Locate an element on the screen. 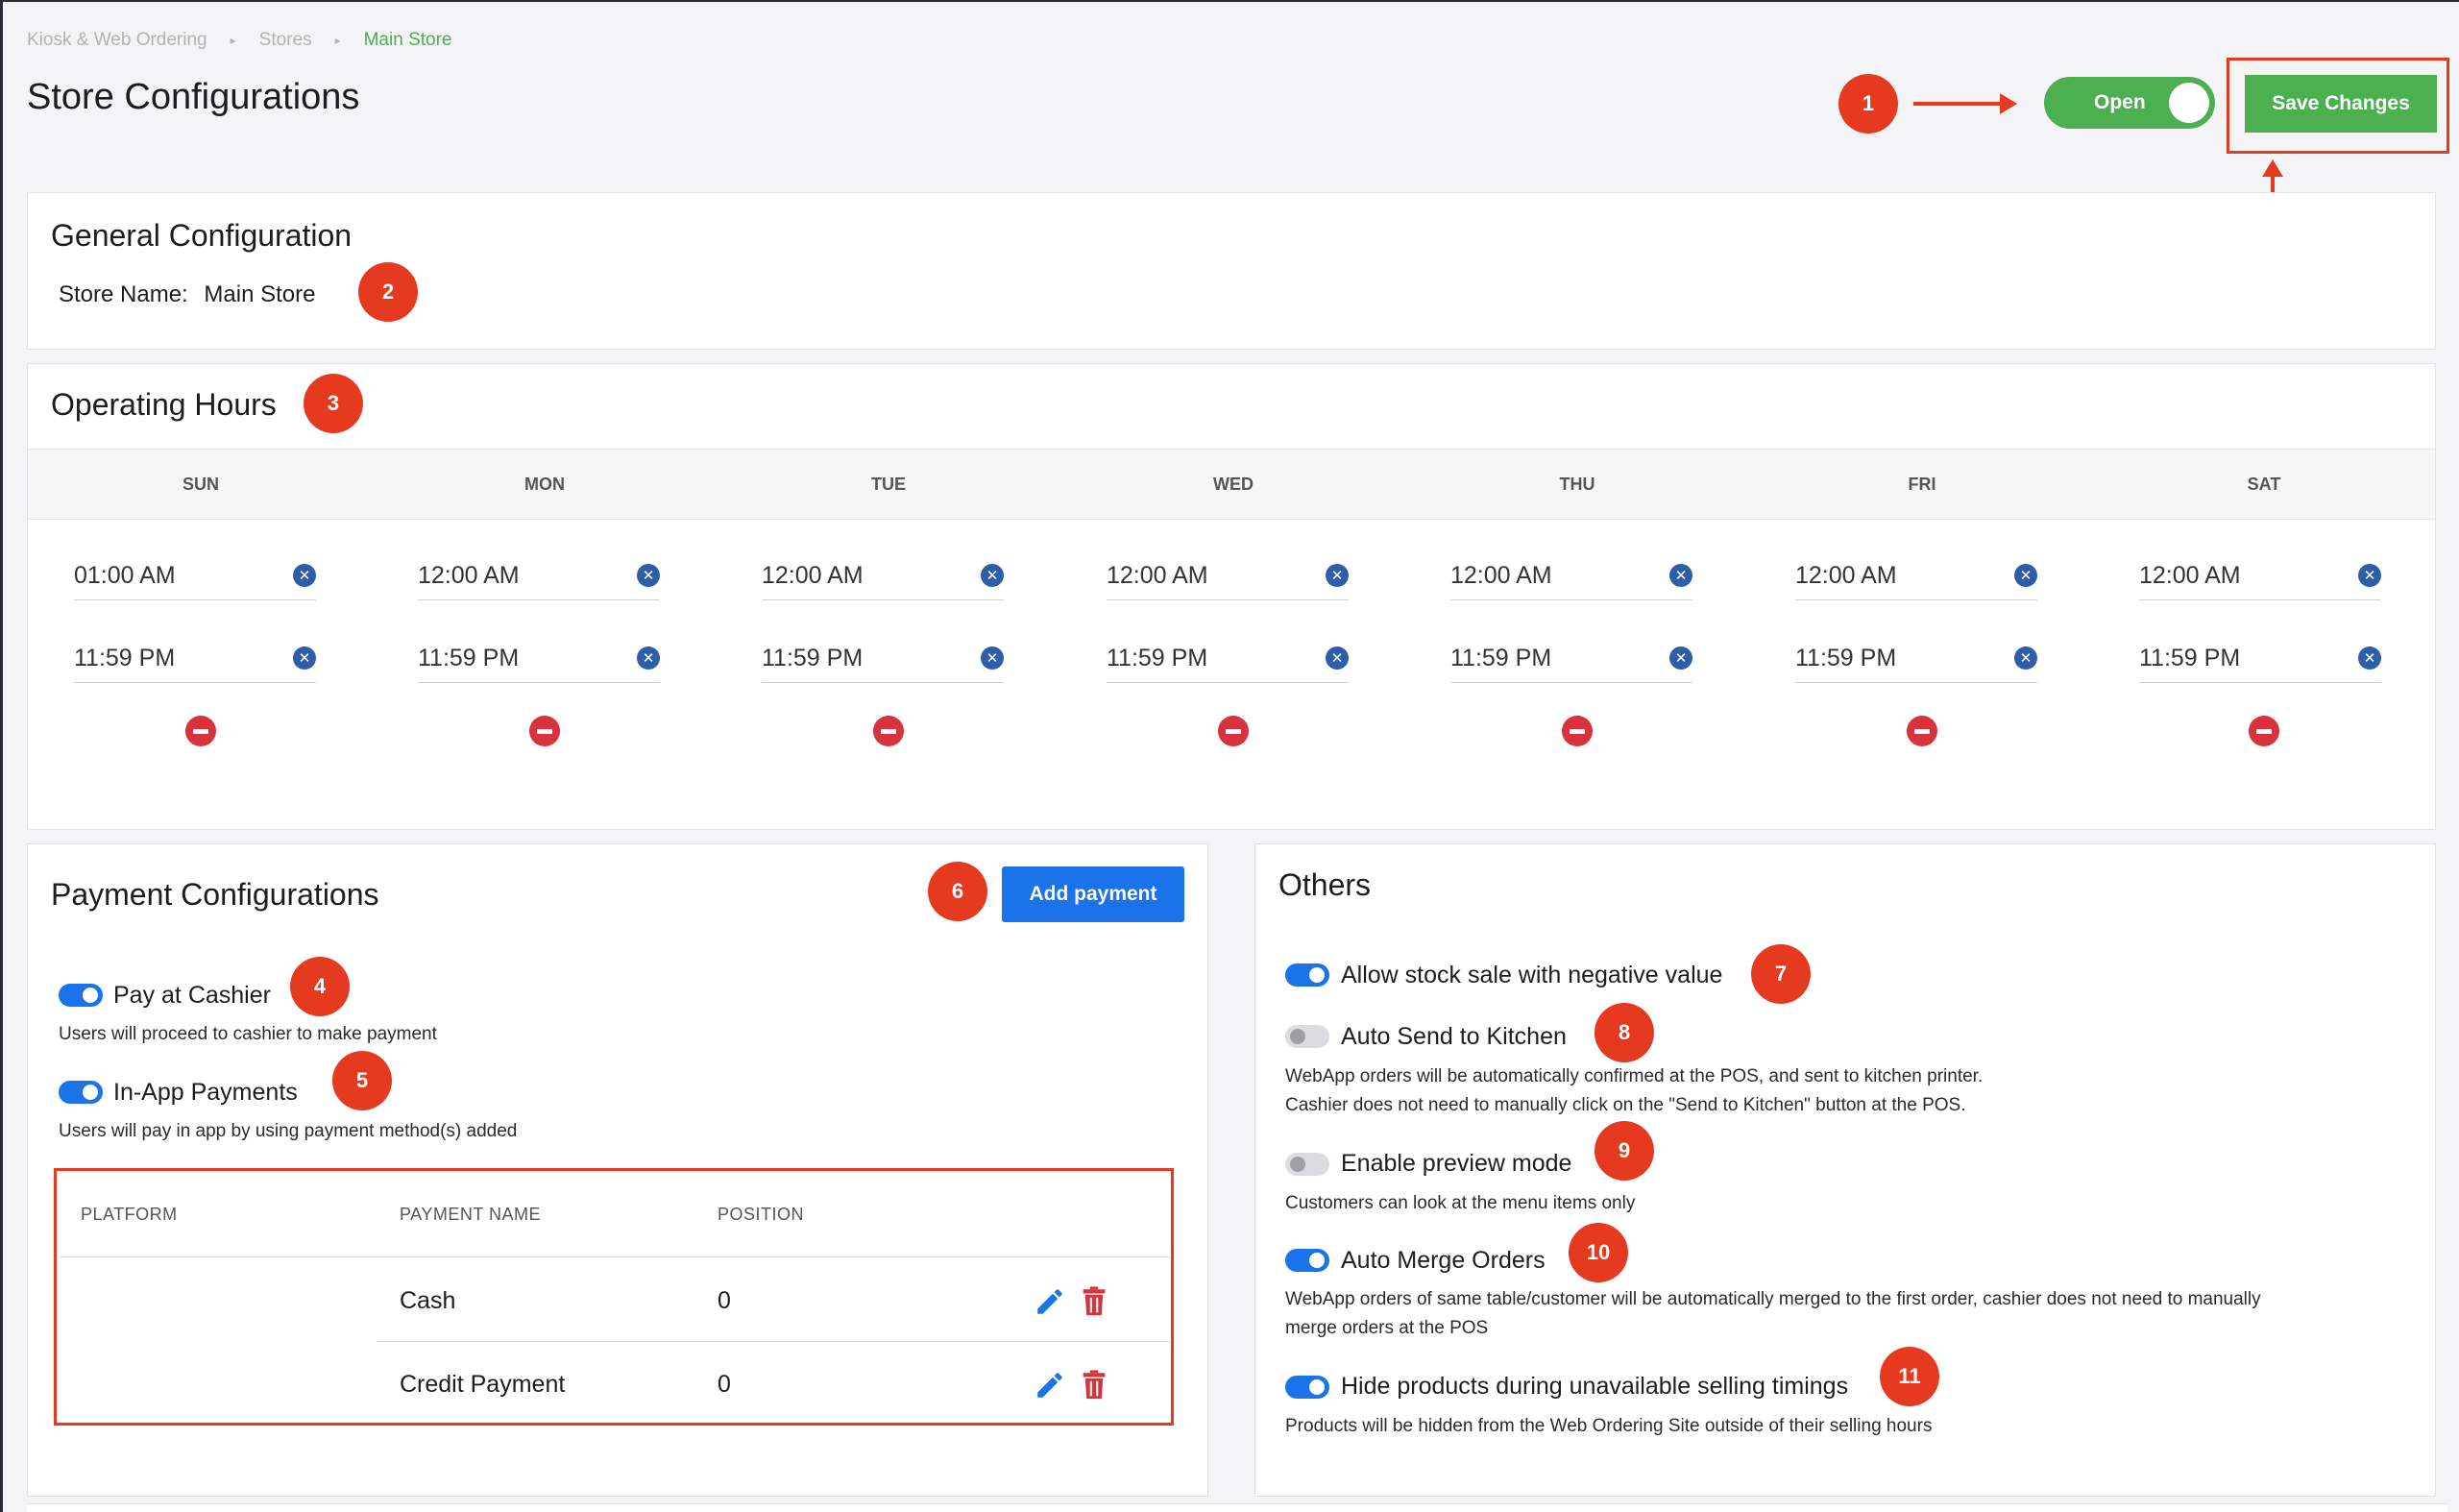 The height and width of the screenshot is (1512, 2459). callout-3: 3 is located at coordinates (333, 403).